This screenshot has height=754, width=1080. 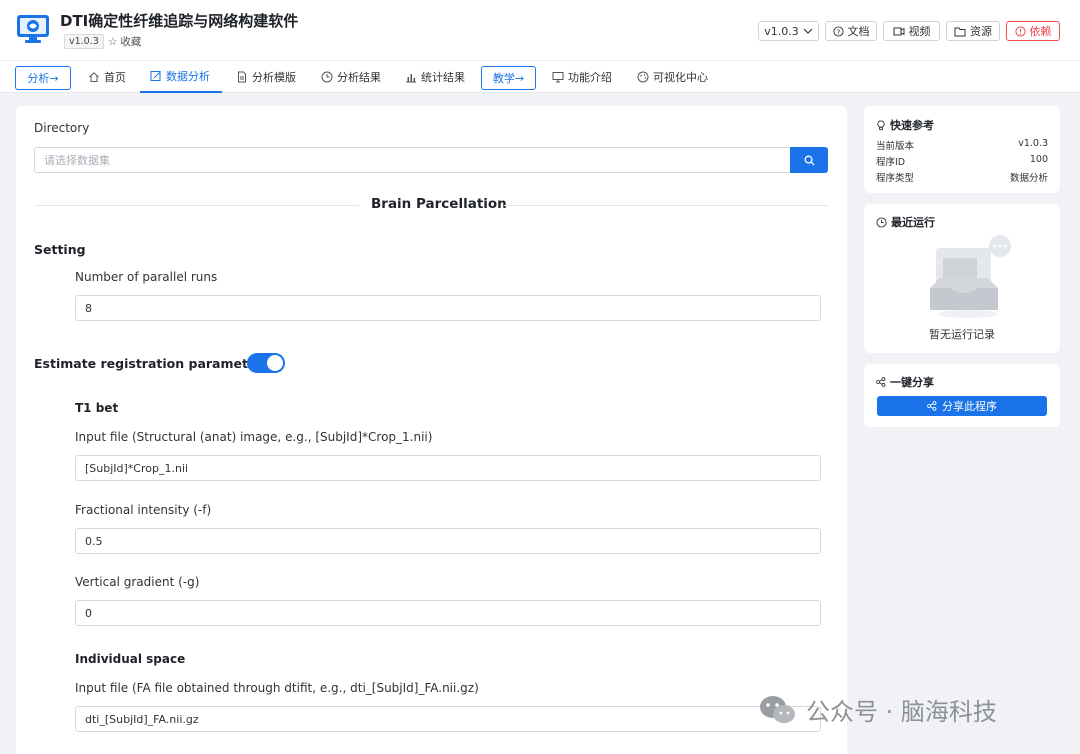 I want to click on chevron-down-icon, so click(x=808, y=31).